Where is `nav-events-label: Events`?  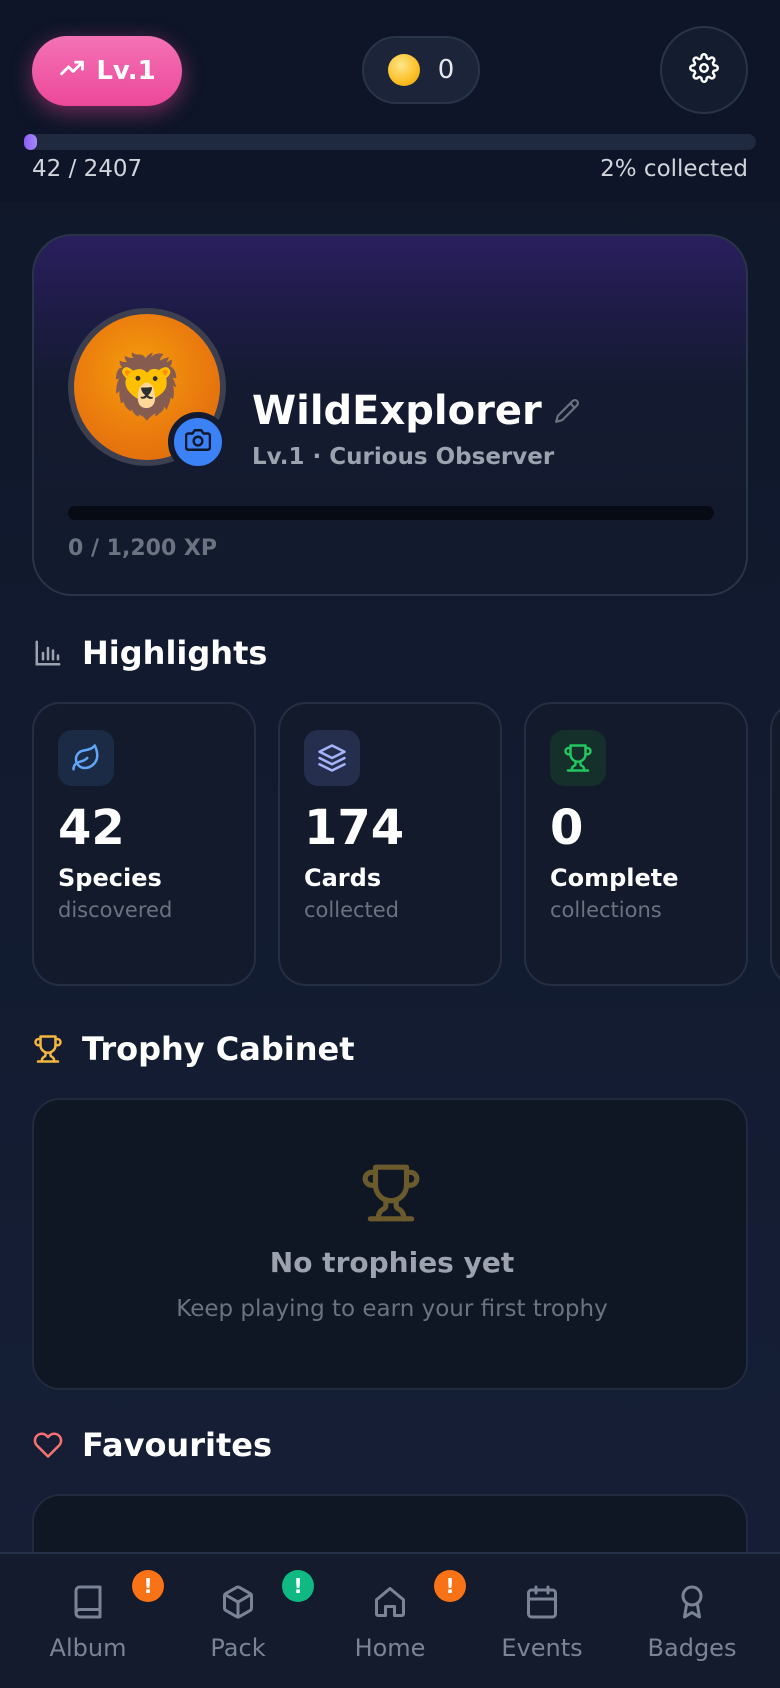 nav-events-label: Events is located at coordinates (542, 1648).